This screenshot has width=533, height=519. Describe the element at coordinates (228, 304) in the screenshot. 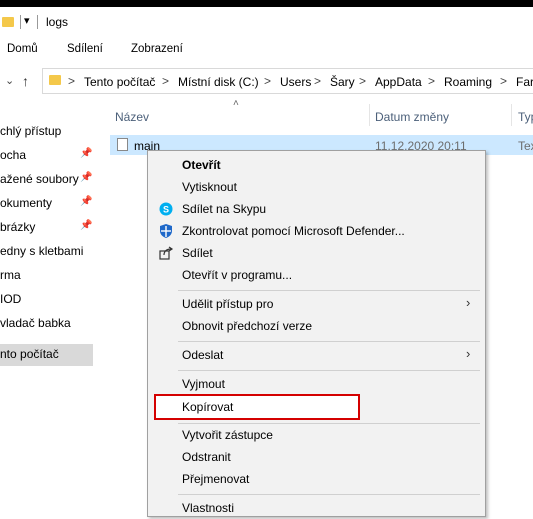

I see `menu-item-label: Udělit přístup pro` at that location.